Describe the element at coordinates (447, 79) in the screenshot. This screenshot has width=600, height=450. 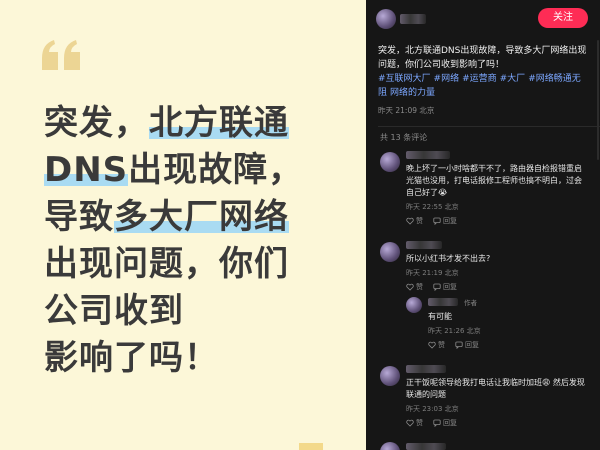
I see `tag-link: #网络` at that location.